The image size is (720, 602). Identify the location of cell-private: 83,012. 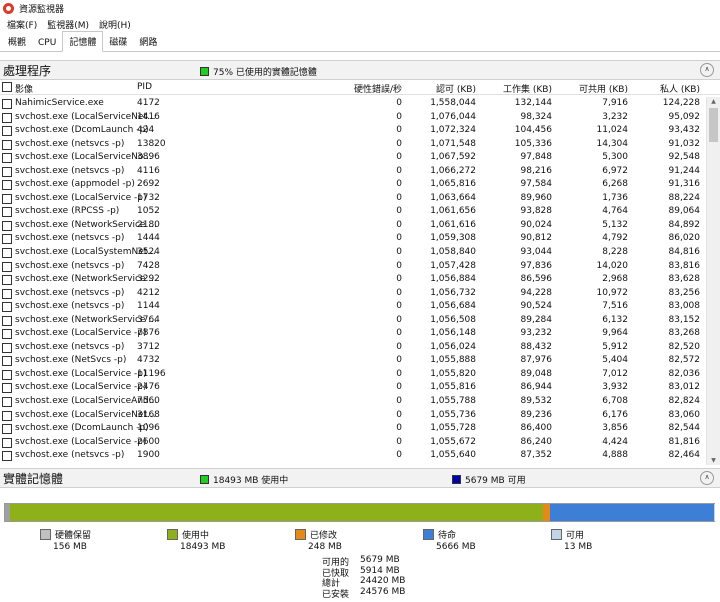
(684, 387).